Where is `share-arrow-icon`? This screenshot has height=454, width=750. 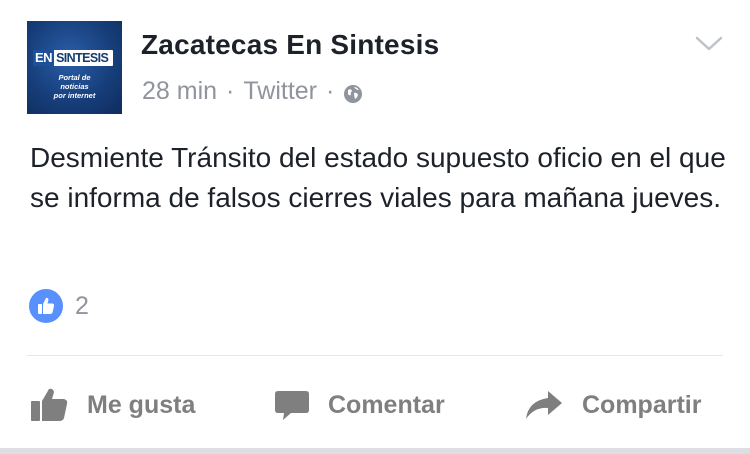 share-arrow-icon is located at coordinates (544, 405).